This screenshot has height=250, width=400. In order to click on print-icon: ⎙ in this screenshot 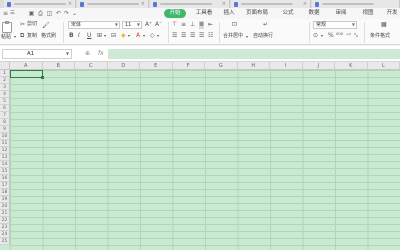, I will do `click(40, 13)`.